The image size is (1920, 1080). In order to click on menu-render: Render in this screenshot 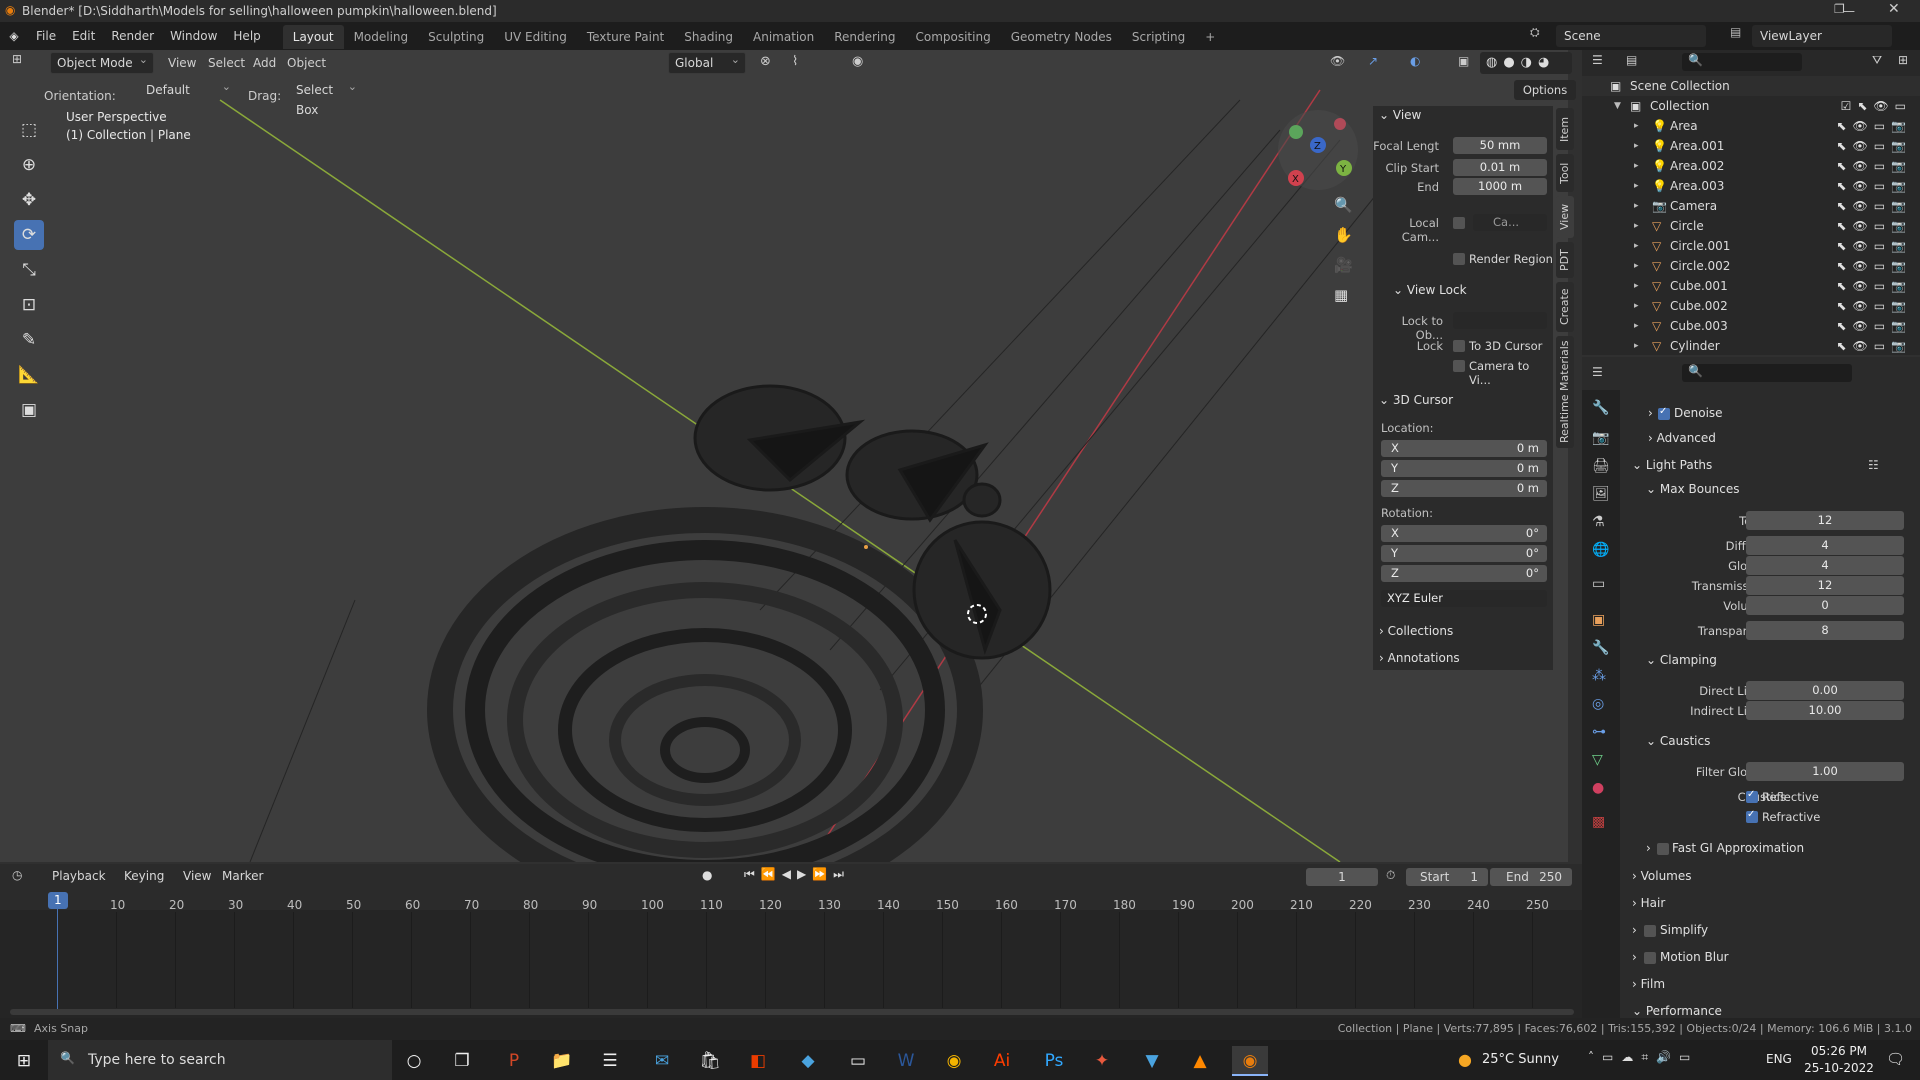, I will do `click(132, 36)`.